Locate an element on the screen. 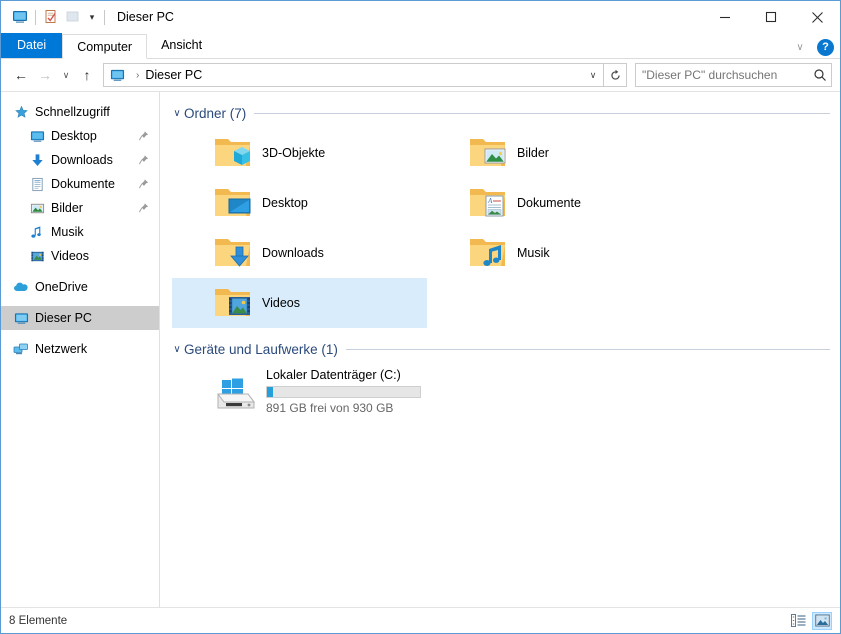 The height and width of the screenshot is (634, 841). sidebar-item-label: Bilder is located at coordinates (67, 208).